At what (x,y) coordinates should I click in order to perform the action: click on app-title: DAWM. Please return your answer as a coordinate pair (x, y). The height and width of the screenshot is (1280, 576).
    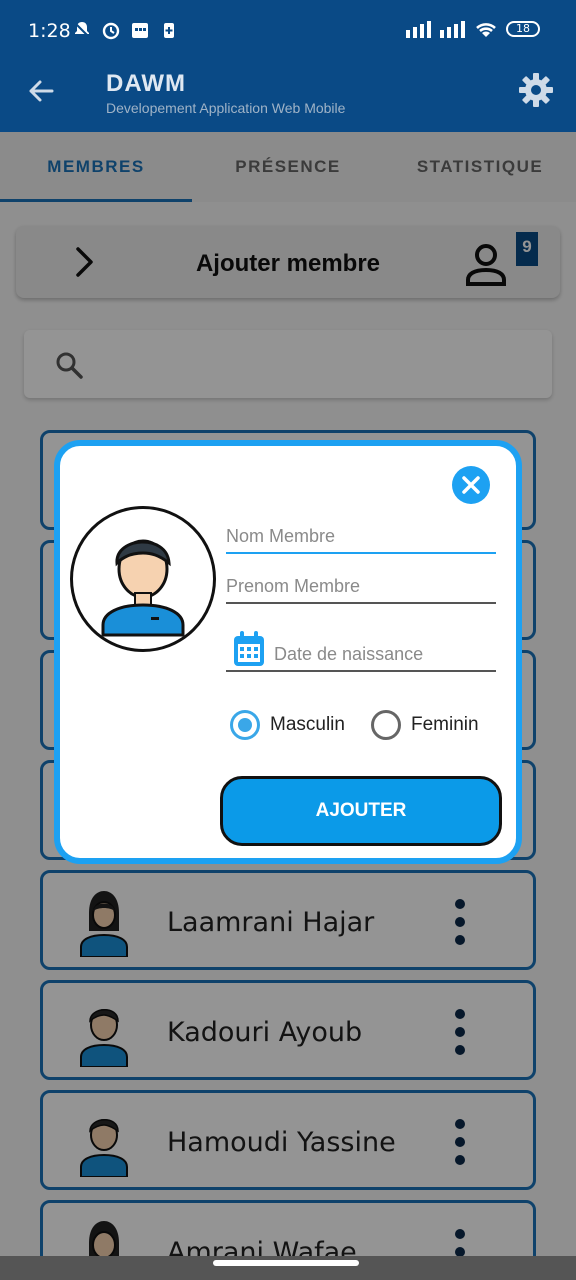
    Looking at the image, I should click on (146, 83).